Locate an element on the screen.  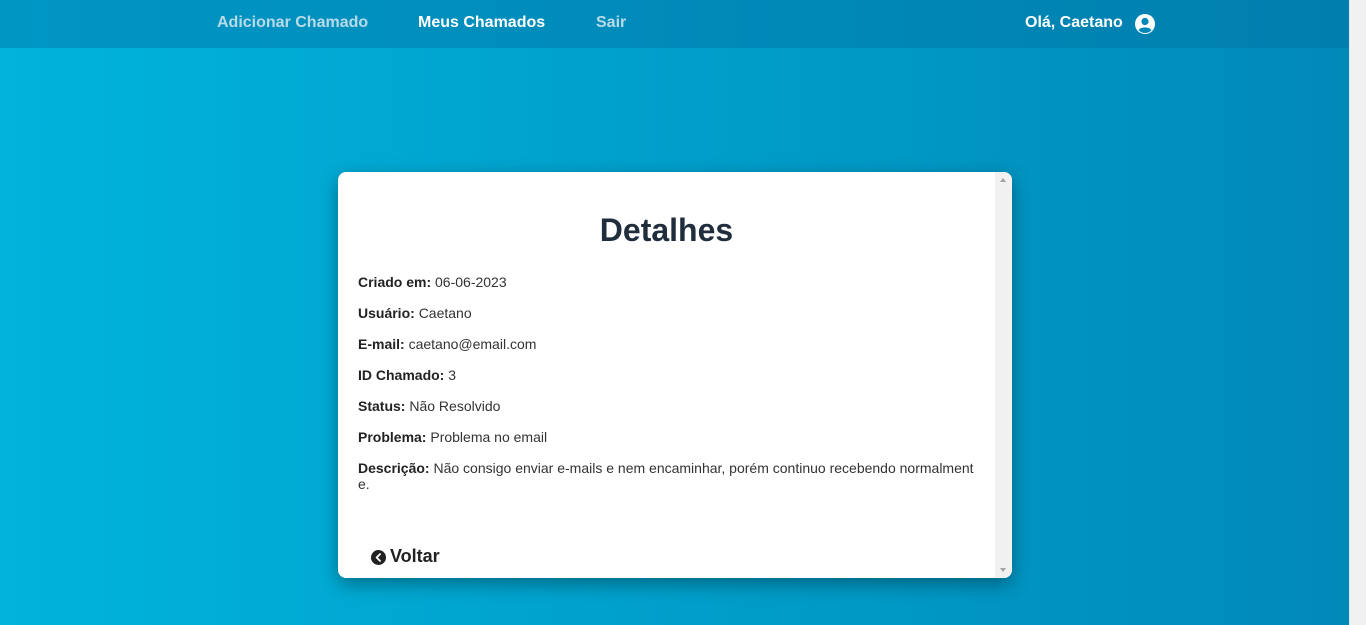
nav-my-tickets: Meus Chamados is located at coordinates (481, 23).